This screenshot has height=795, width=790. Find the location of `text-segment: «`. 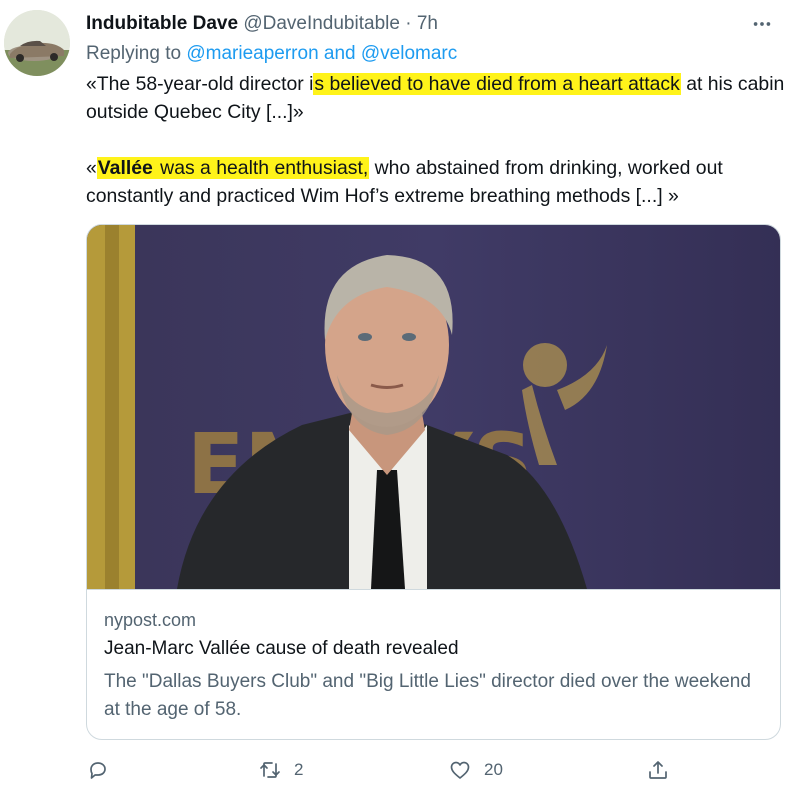

text-segment: « is located at coordinates (91, 168).